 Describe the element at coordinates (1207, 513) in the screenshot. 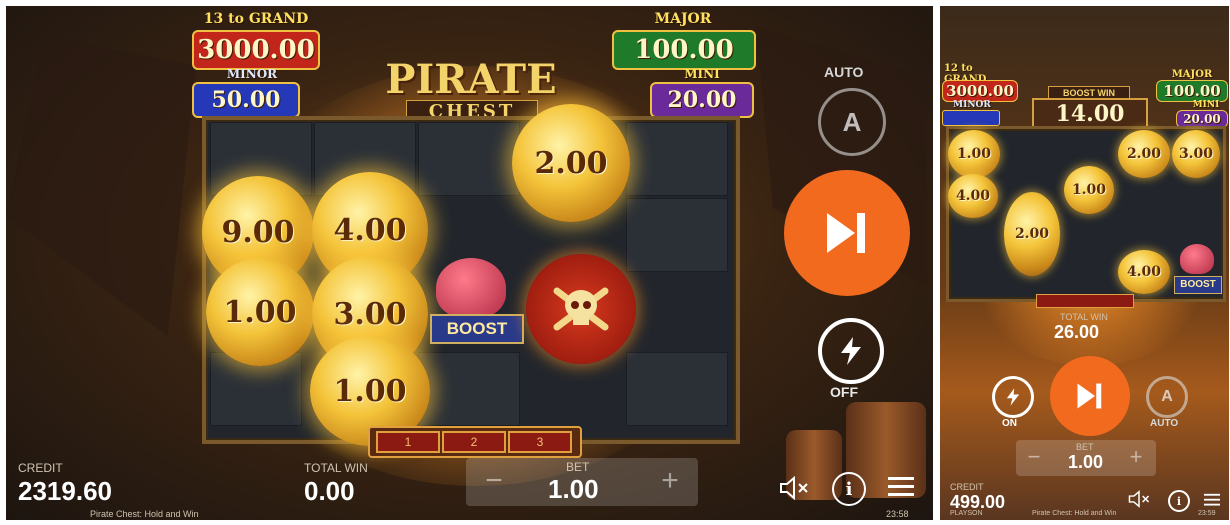

I see `clock: 23:59` at that location.